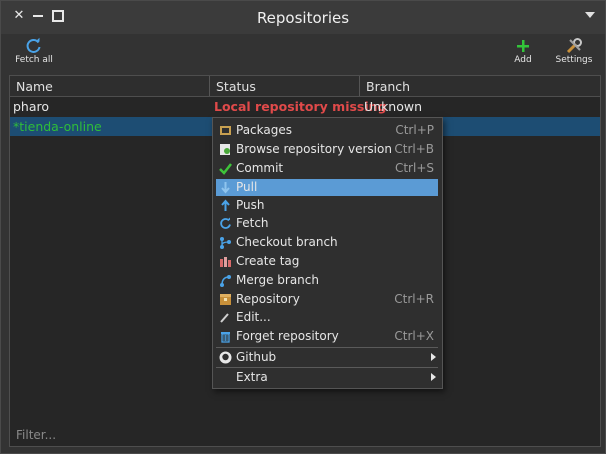 Image resolution: width=606 pixels, height=454 pixels. What do you see at coordinates (224, 318) in the screenshot?
I see `edit-icon` at bounding box center [224, 318].